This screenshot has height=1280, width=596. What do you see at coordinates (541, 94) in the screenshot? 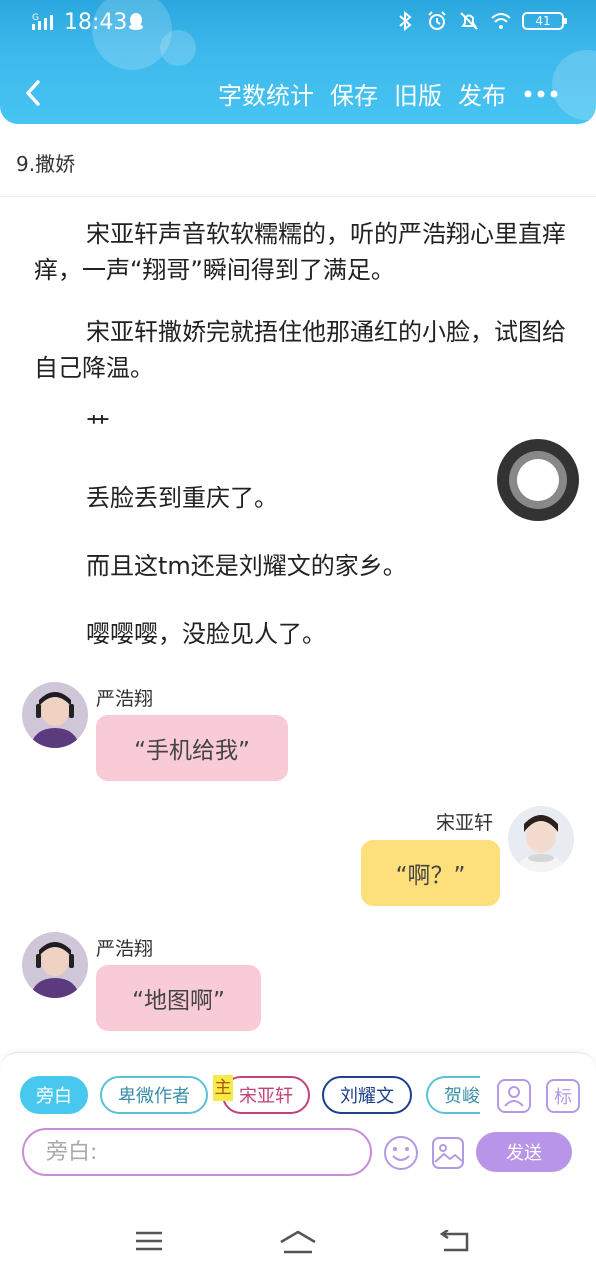
I see `more-options-icon` at bounding box center [541, 94].